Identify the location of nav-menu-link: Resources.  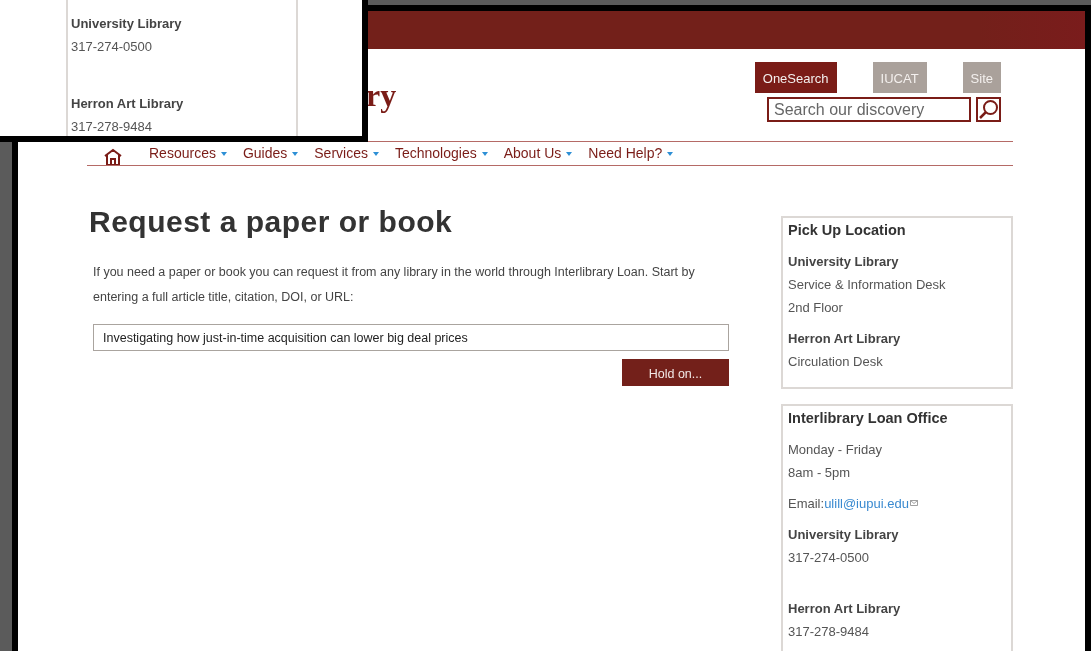
(188, 153).